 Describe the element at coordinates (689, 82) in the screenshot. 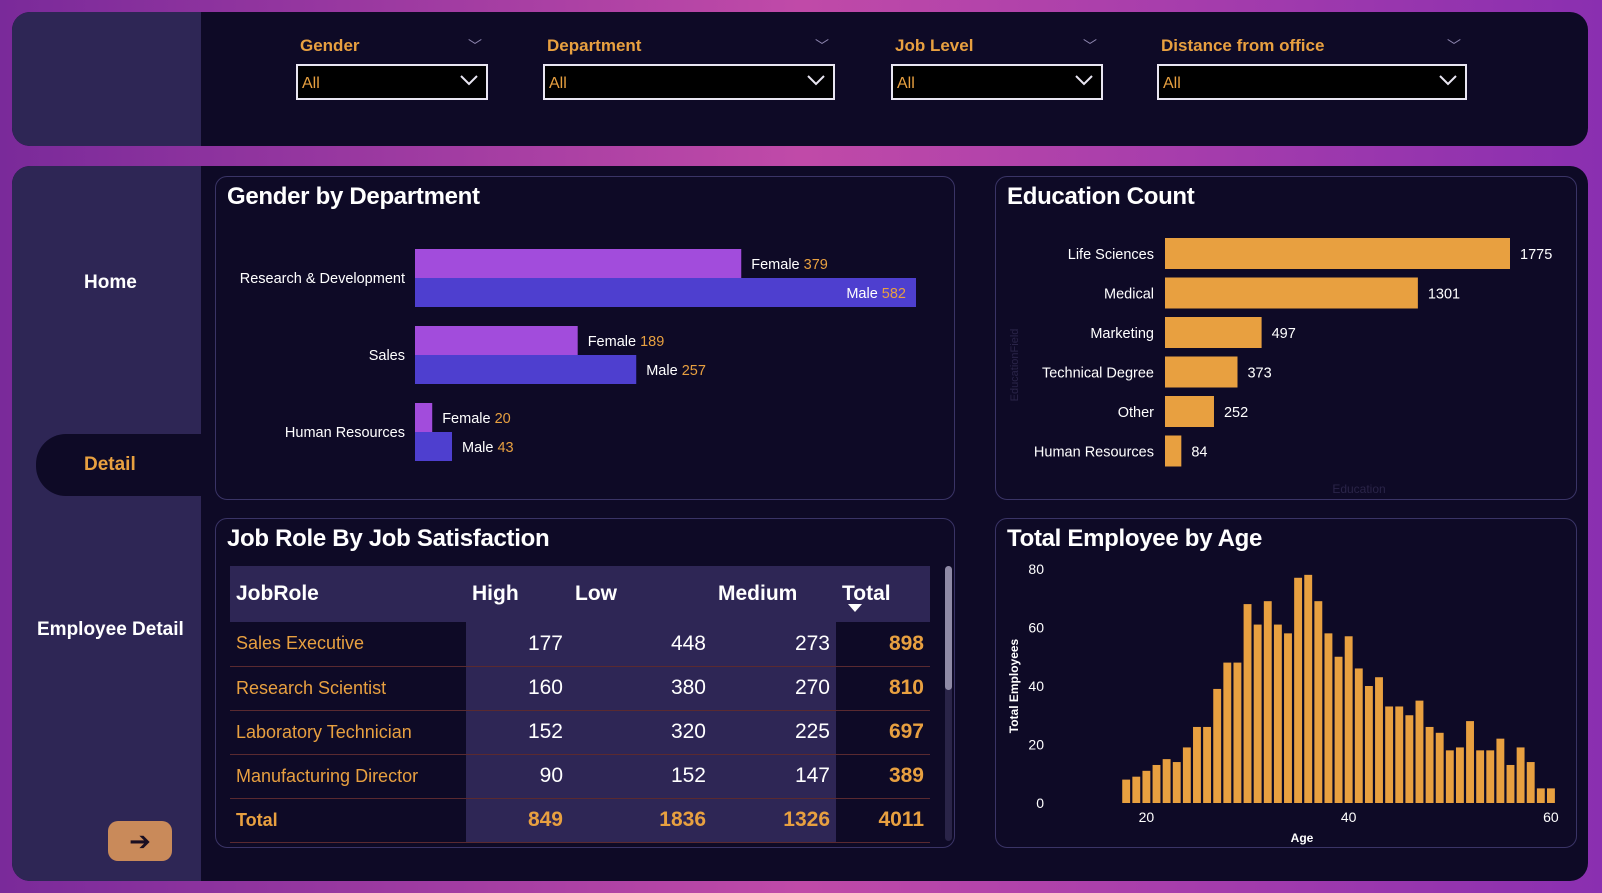

I see `department-dropdown: All` at that location.